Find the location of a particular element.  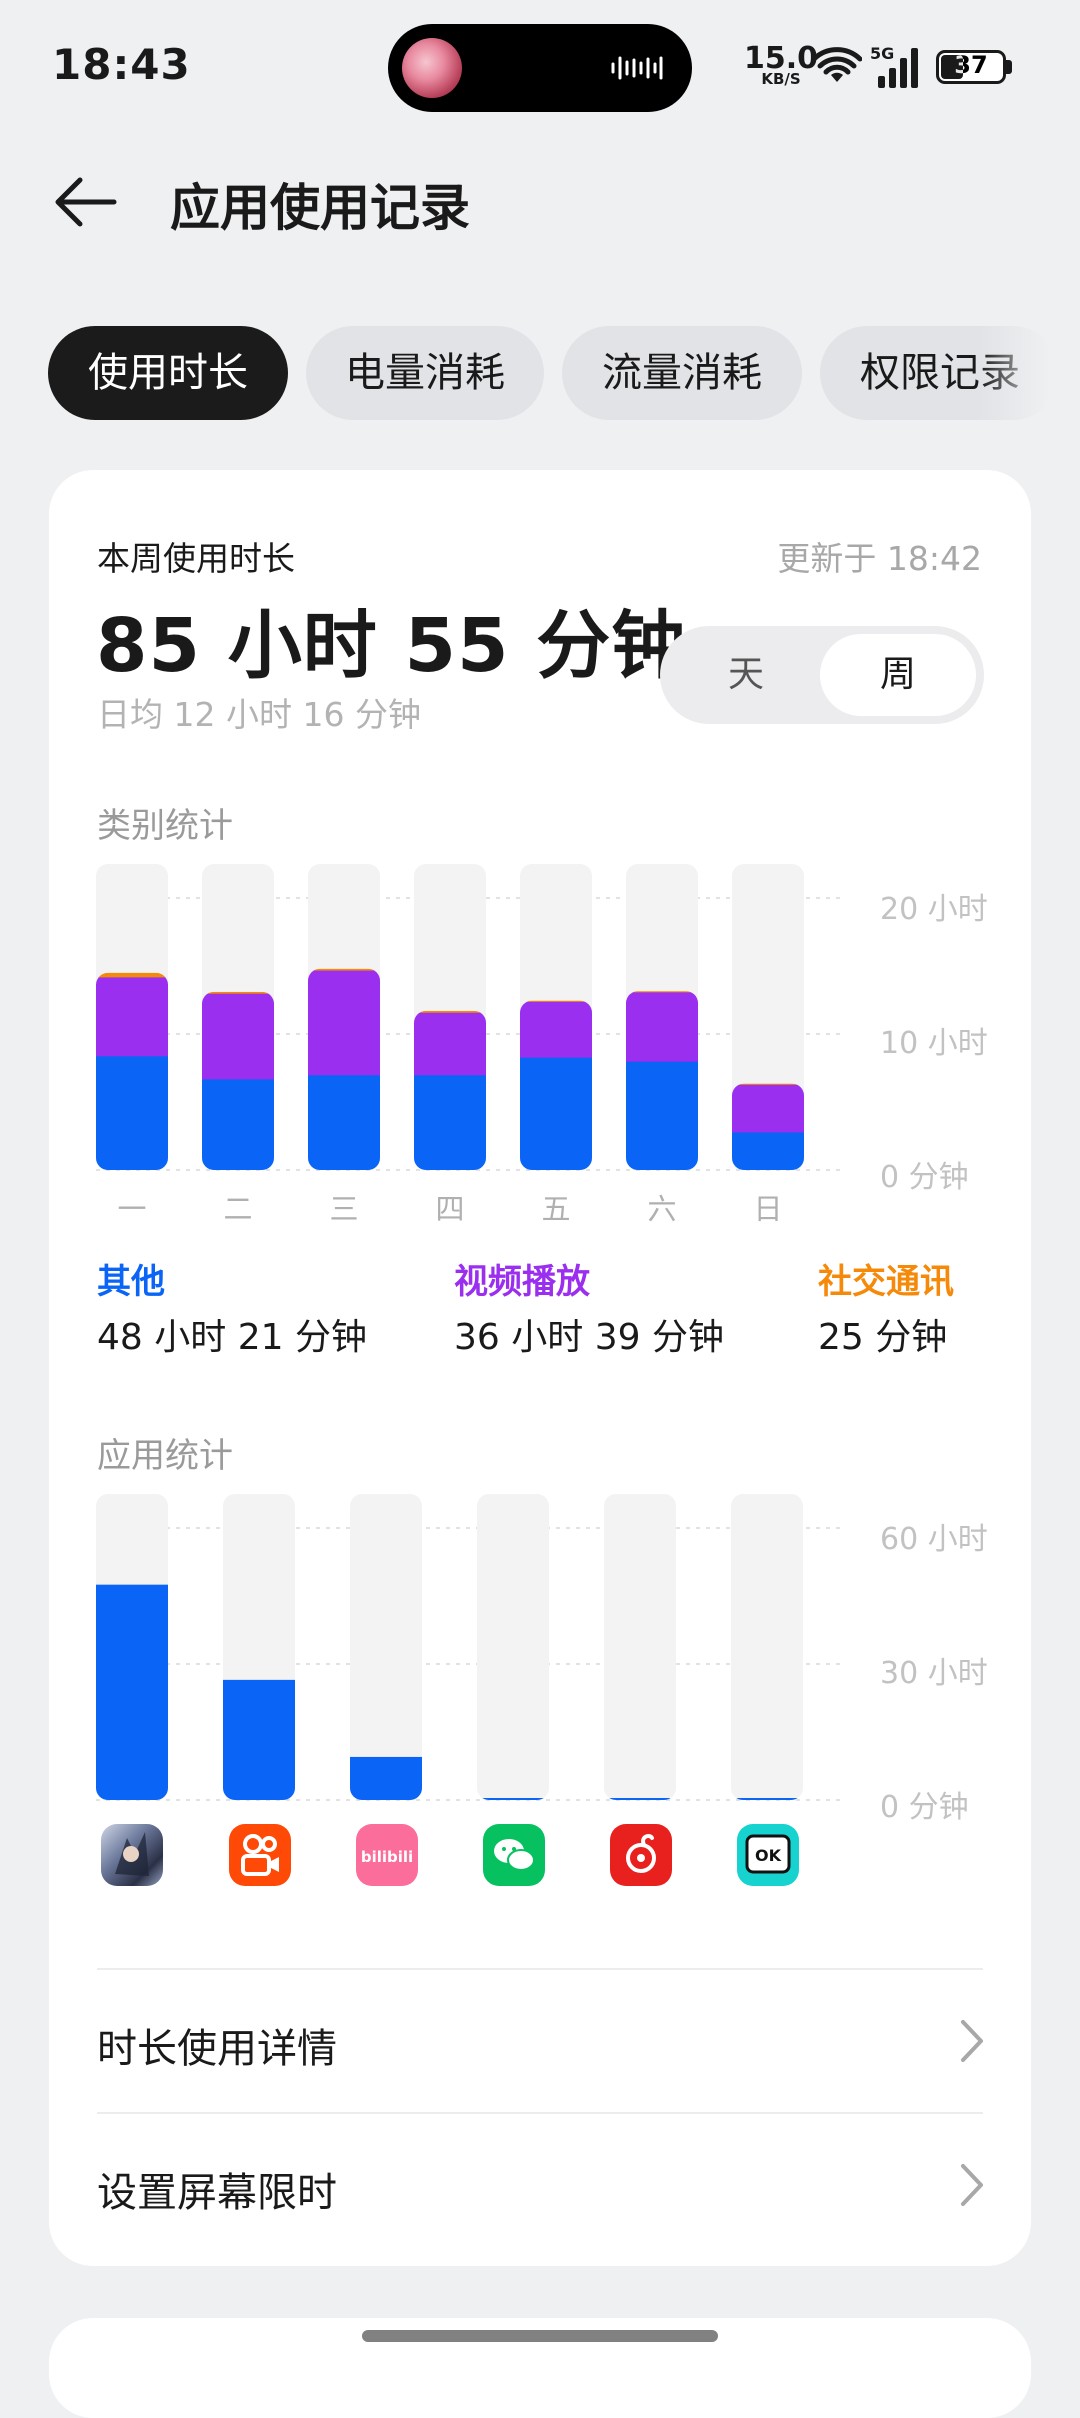

app-bar-bilibili is located at coordinates (386, 1778).